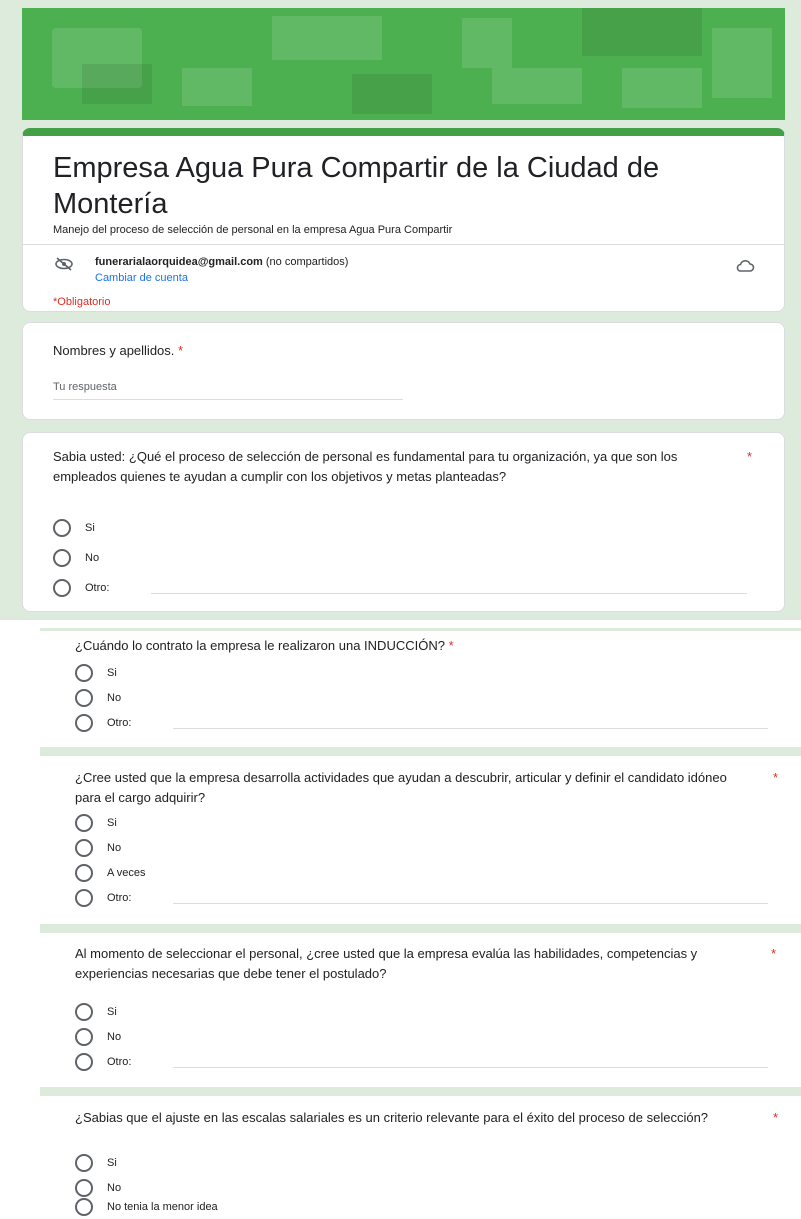 The width and height of the screenshot is (801, 1219). What do you see at coordinates (205, 1208) in the screenshot?
I see `option-no-tenia-idea: No tenia la menor idea` at bounding box center [205, 1208].